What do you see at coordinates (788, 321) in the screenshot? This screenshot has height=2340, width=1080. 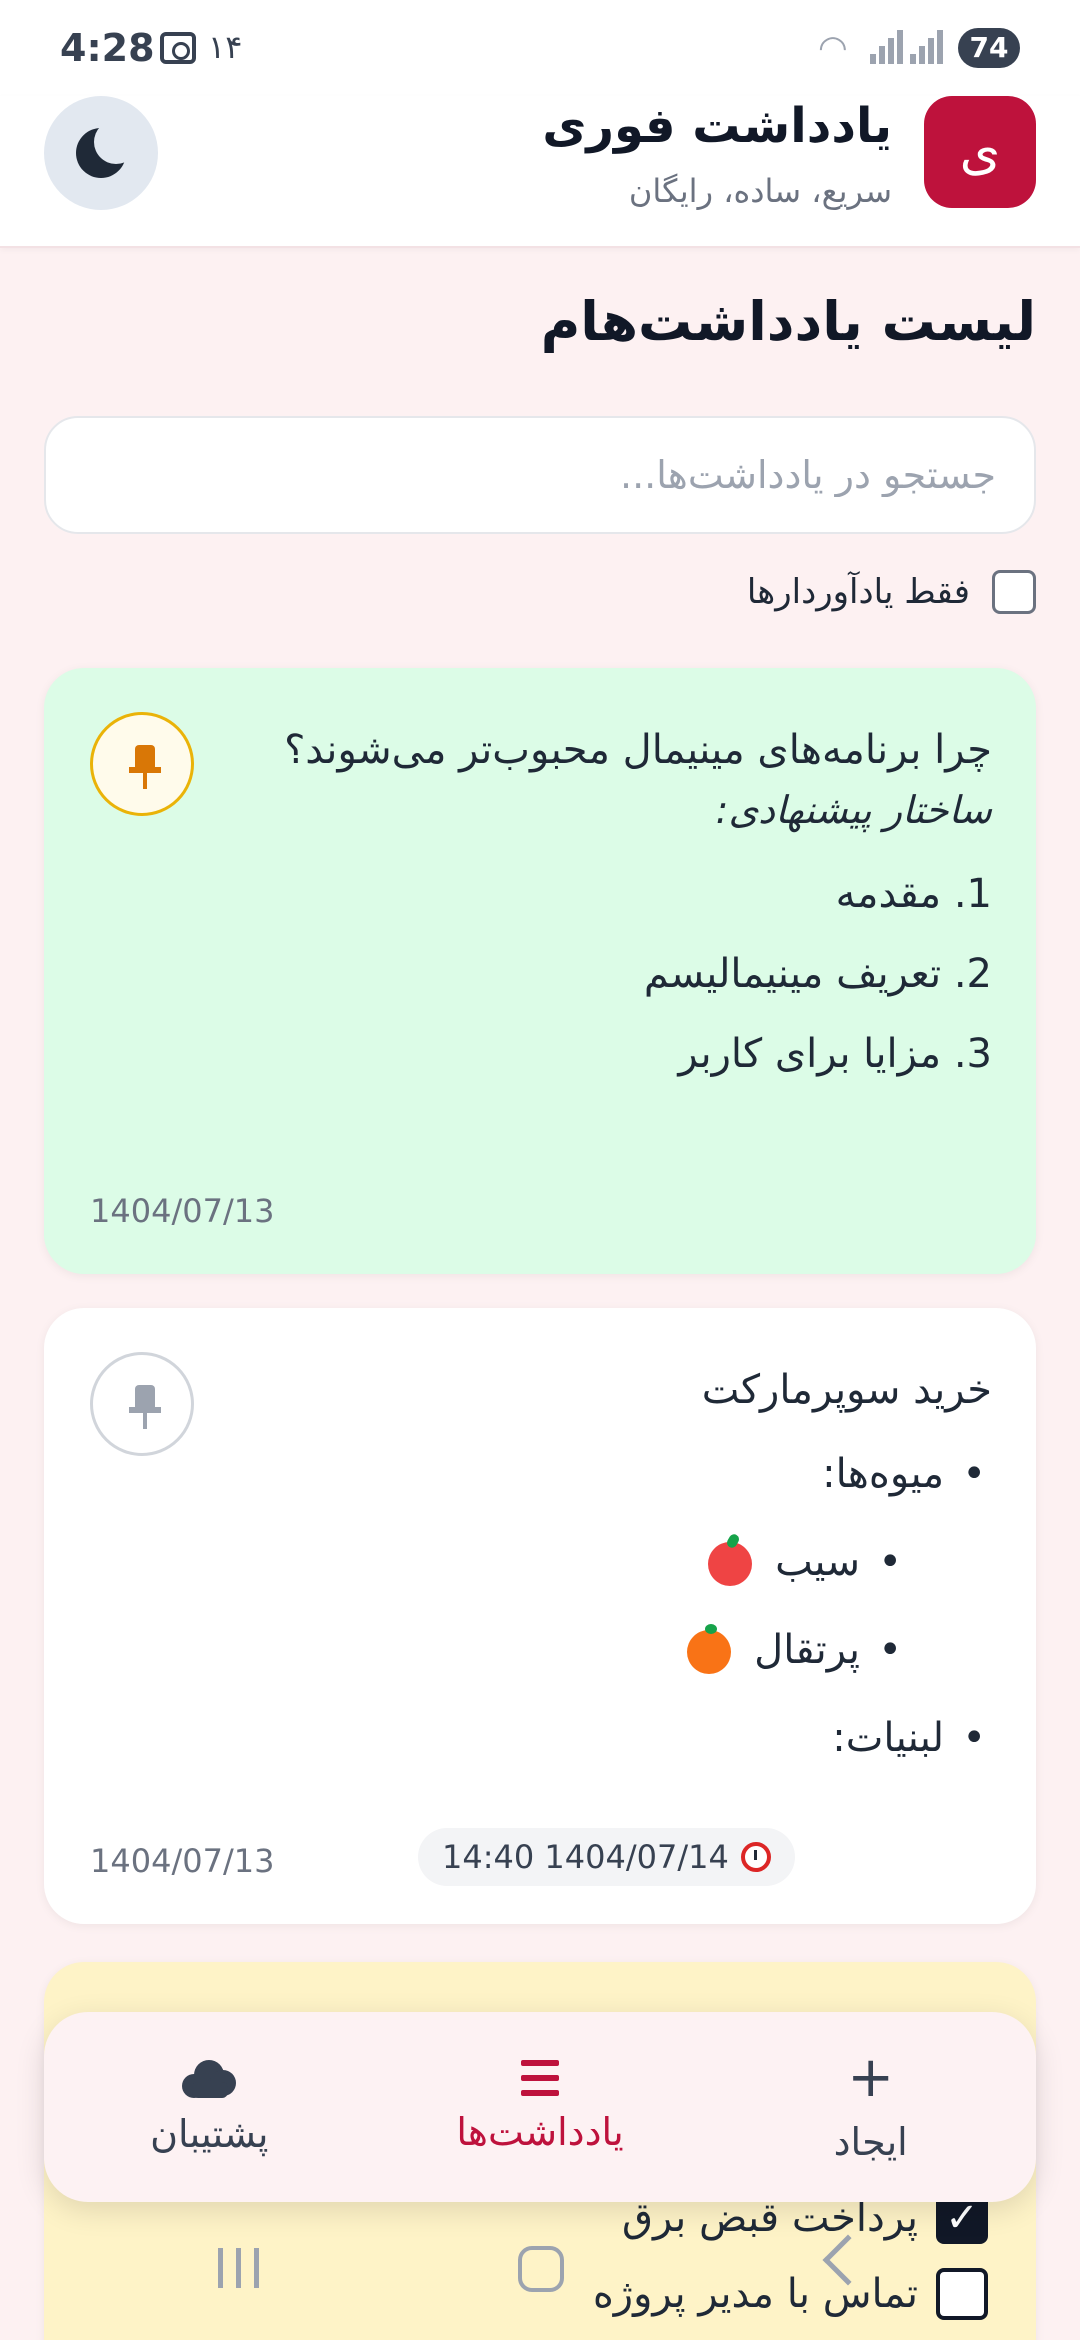 I see `page-title: لیست یادداشت‌هام` at bounding box center [788, 321].